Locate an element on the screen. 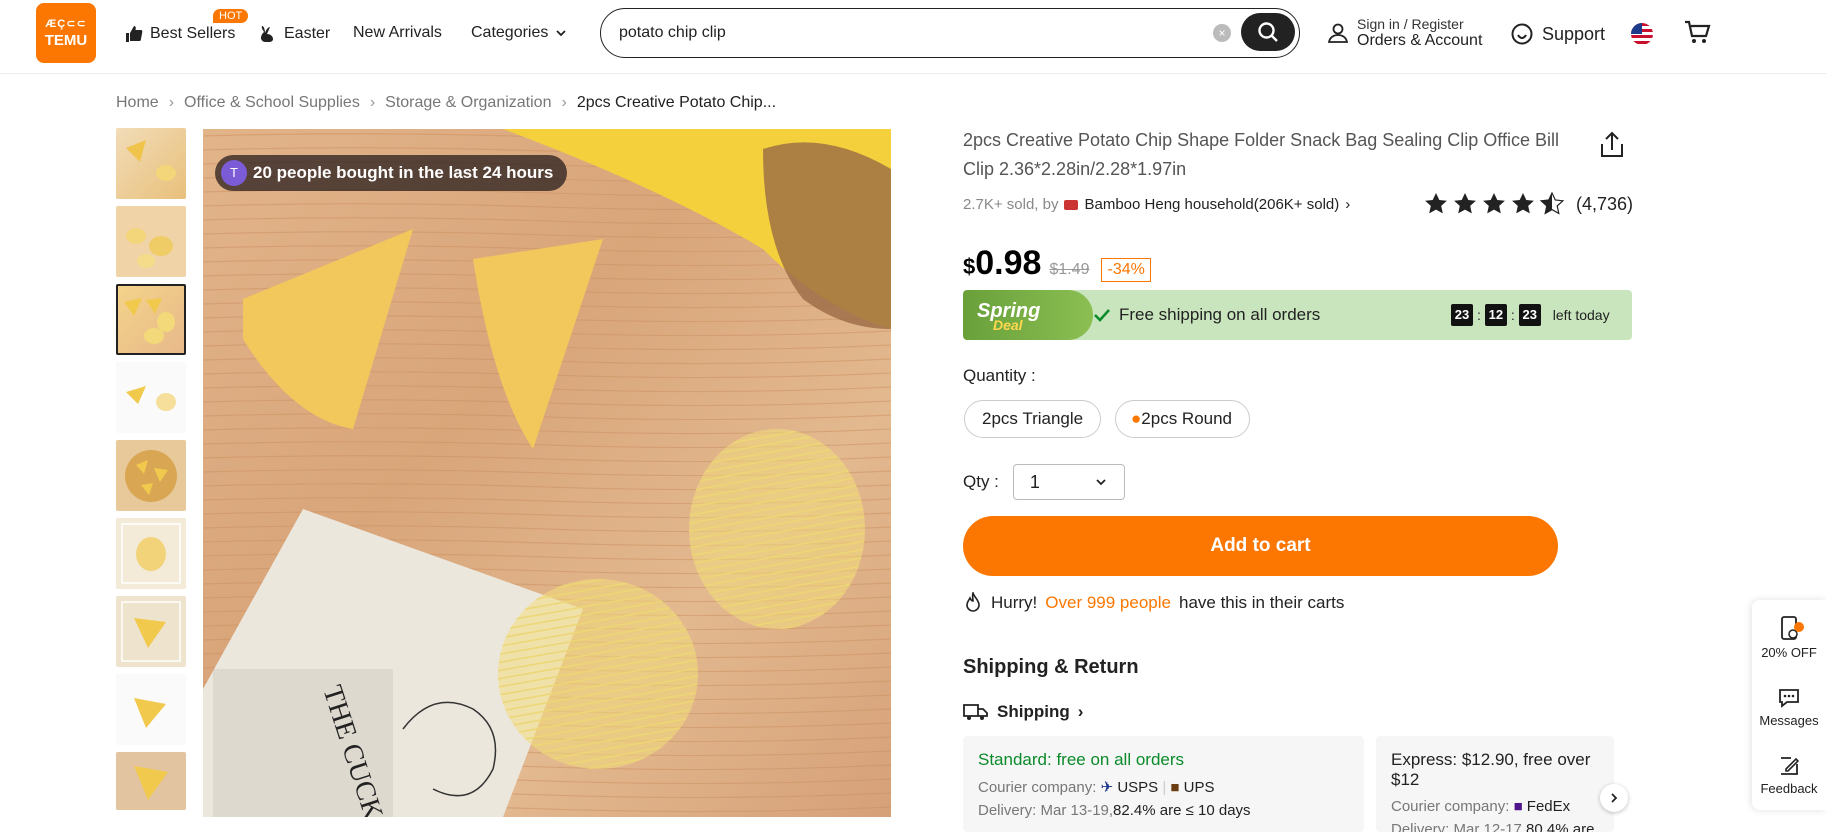  shipping-return-heading: Shipping & Return is located at coordinates (1051, 667).